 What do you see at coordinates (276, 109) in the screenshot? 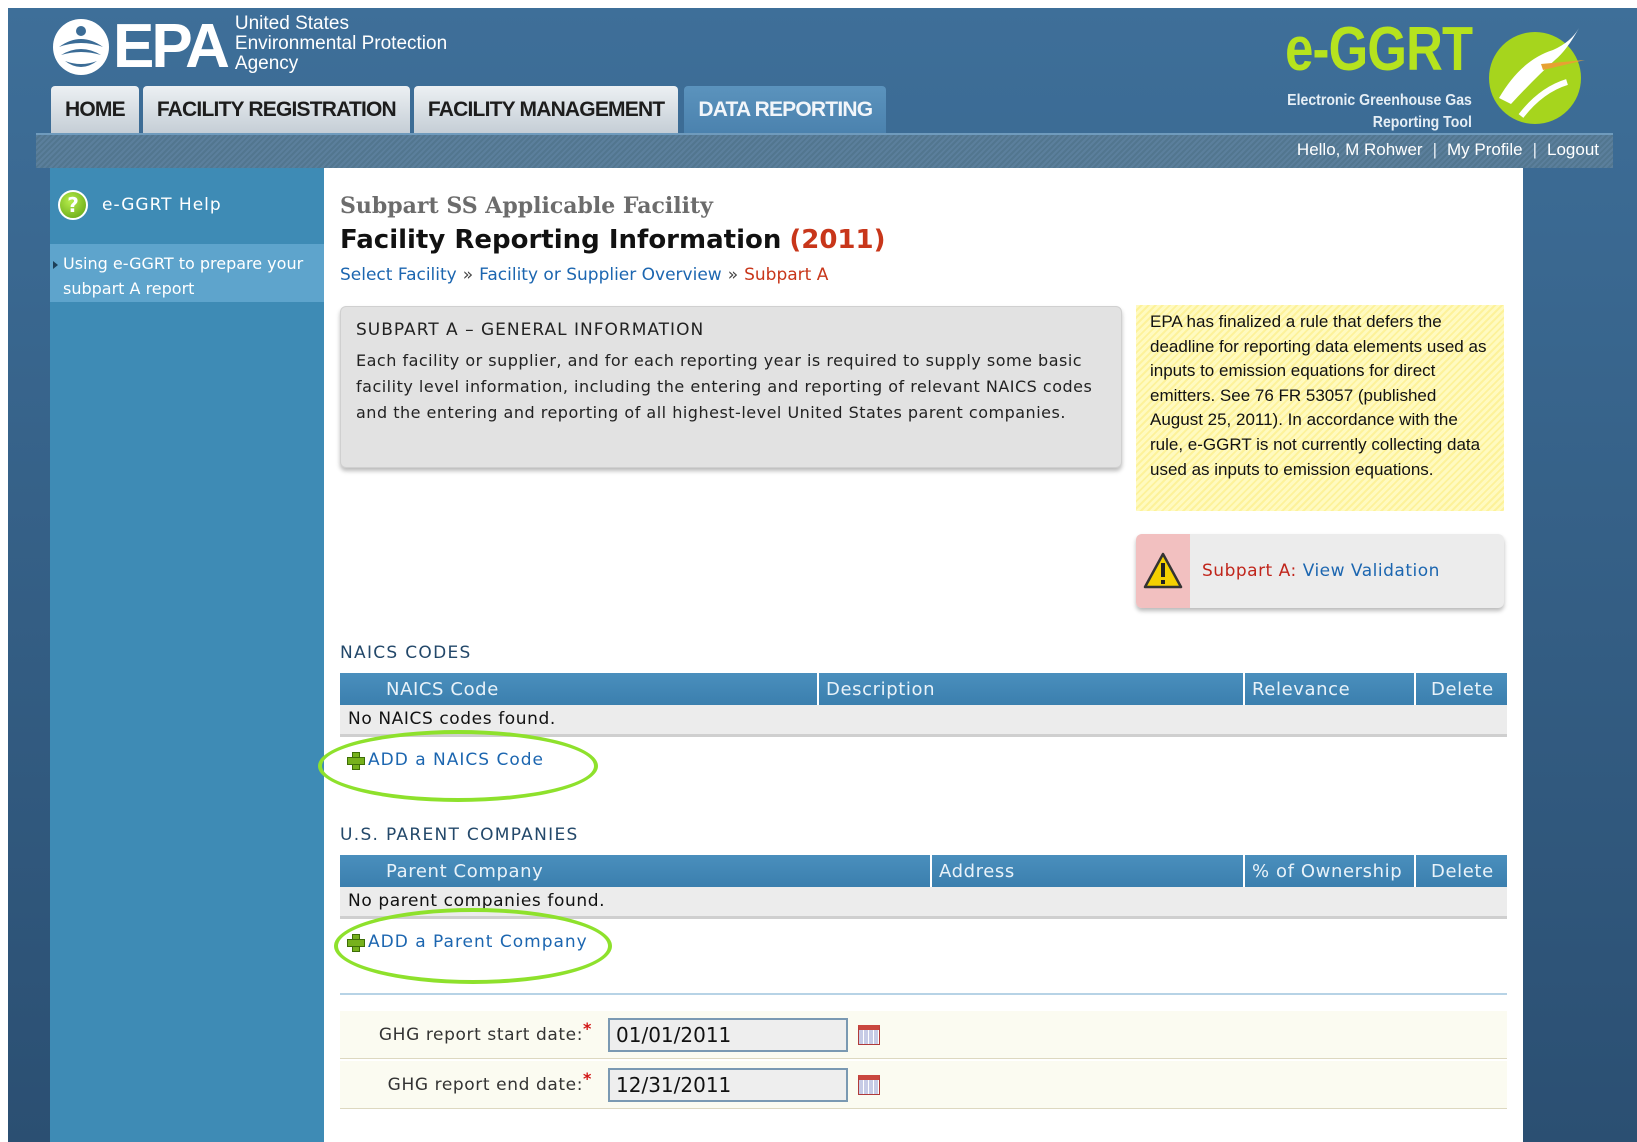
I see `tab-facility-registration: FACILITY REGISTRATION` at bounding box center [276, 109].